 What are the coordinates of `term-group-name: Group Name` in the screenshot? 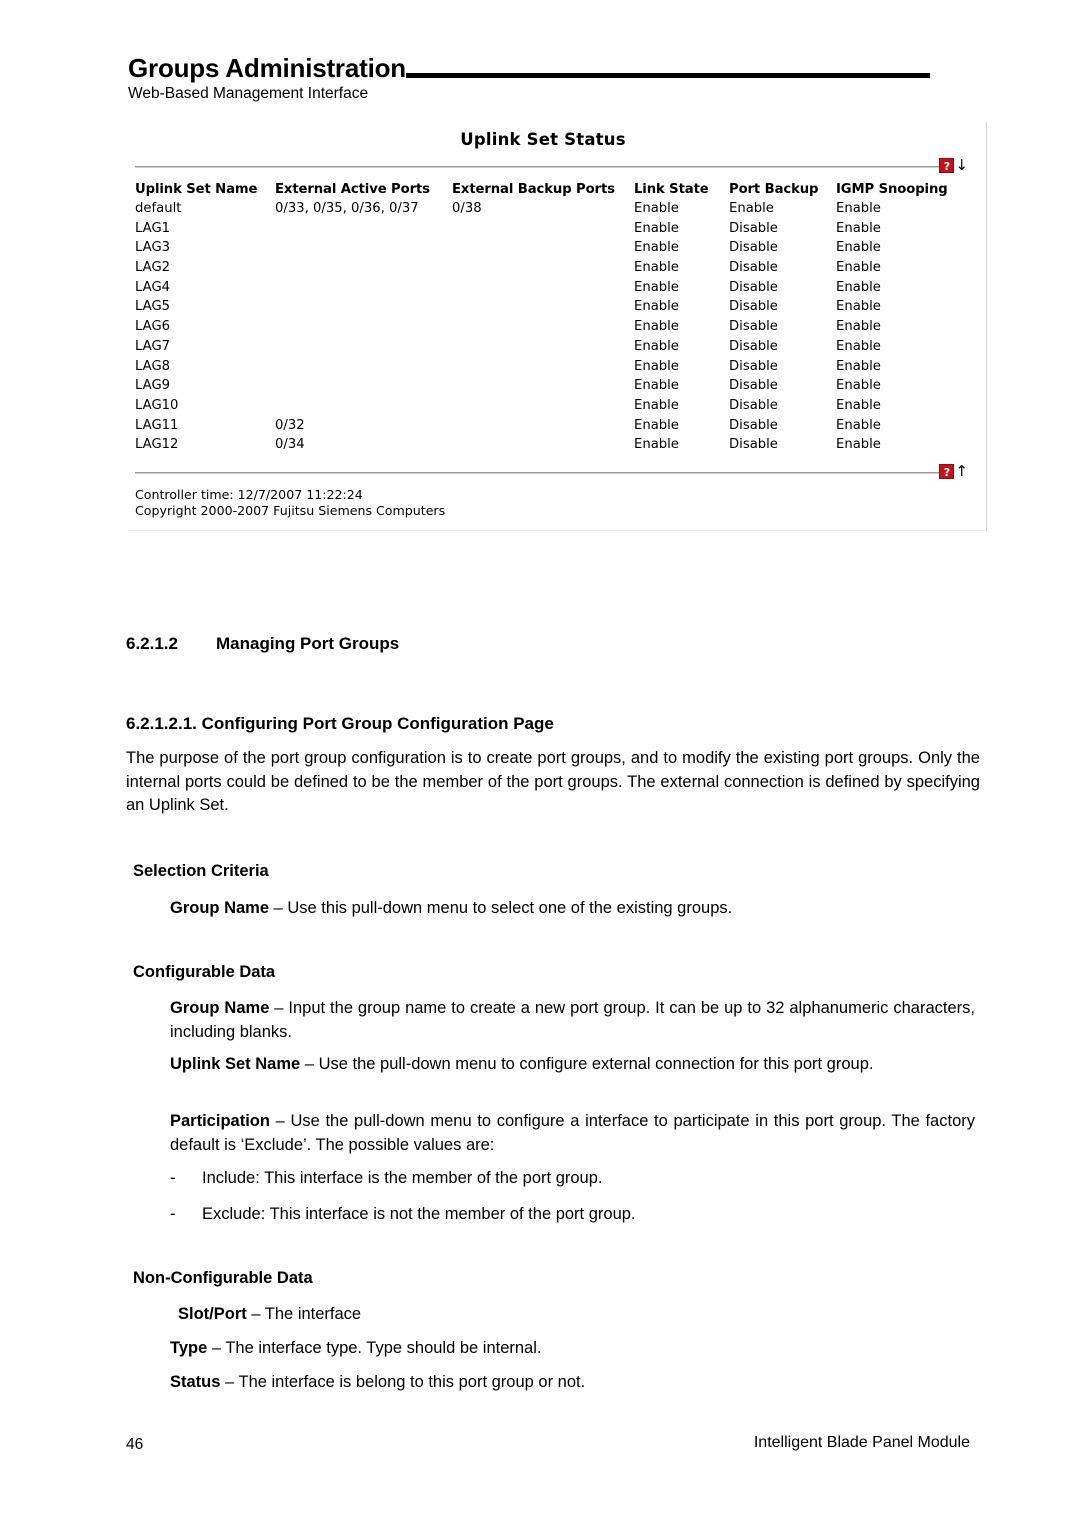 It's located at (220, 908).